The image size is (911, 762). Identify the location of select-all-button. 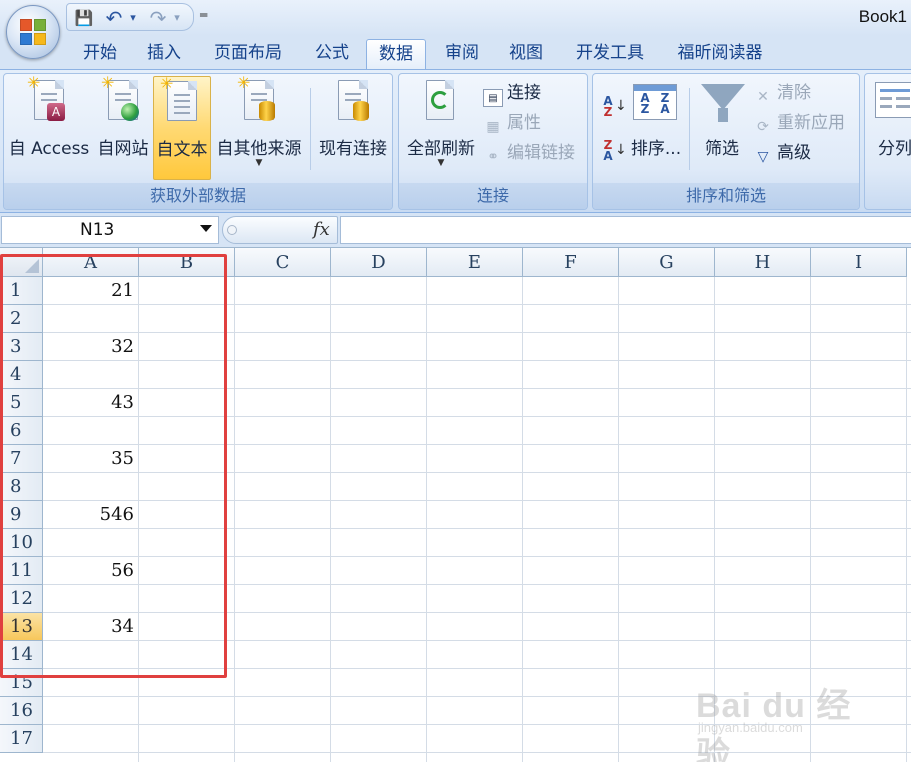
(21, 262).